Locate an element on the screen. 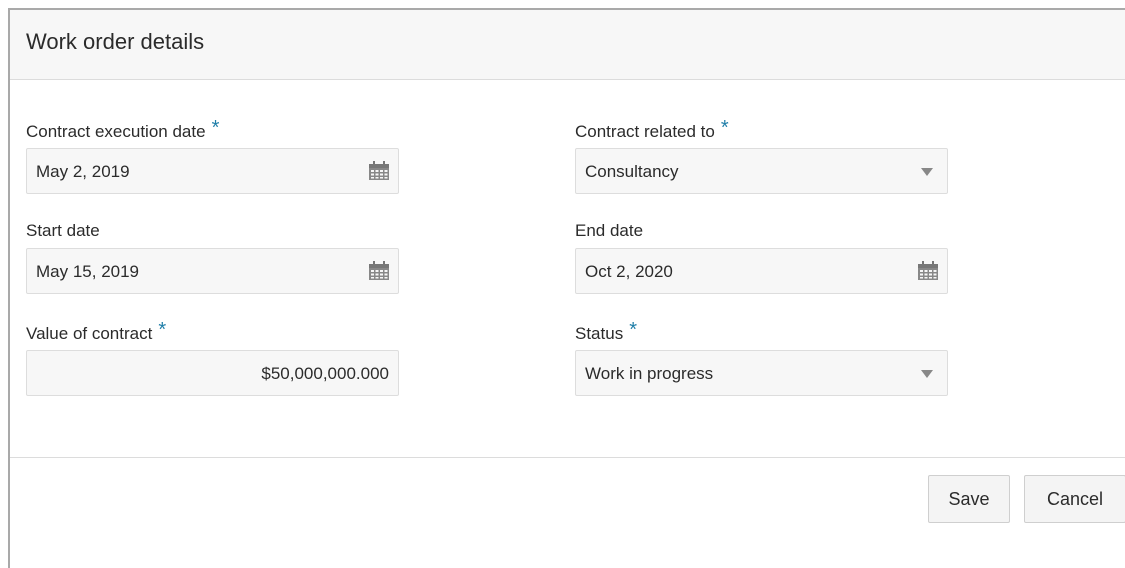 This screenshot has width=1125, height=568. contract-execution-date-value: May 2, 2019 is located at coordinates (83, 171).